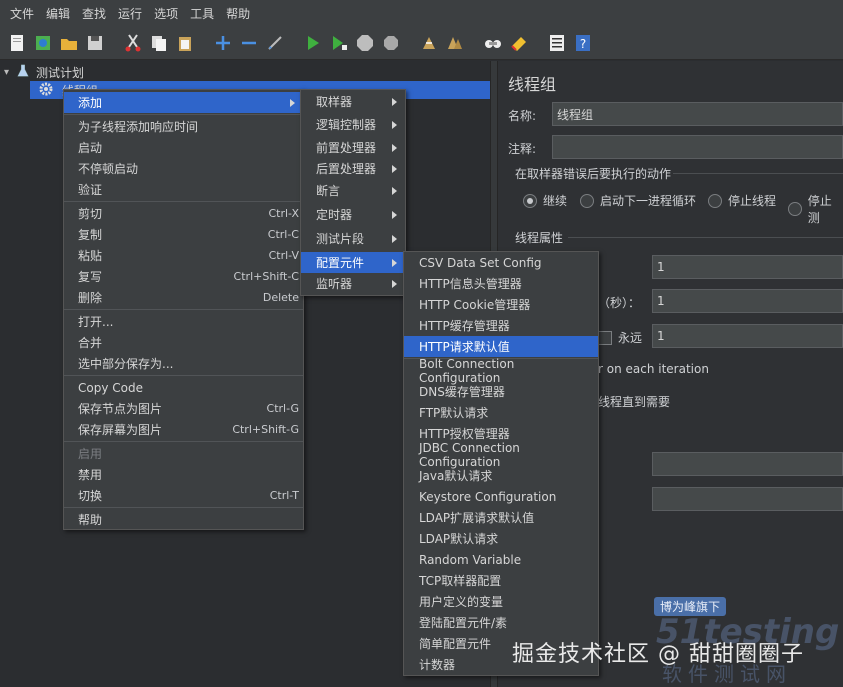 This screenshot has height=687, width=843. I want to click on menu-item-label: 粘贴, so click(90, 256).